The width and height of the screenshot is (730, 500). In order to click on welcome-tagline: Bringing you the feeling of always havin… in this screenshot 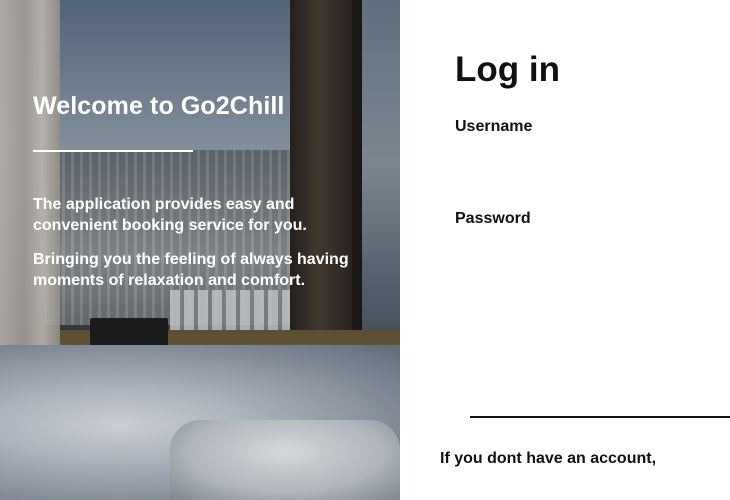, I will do `click(191, 270)`.